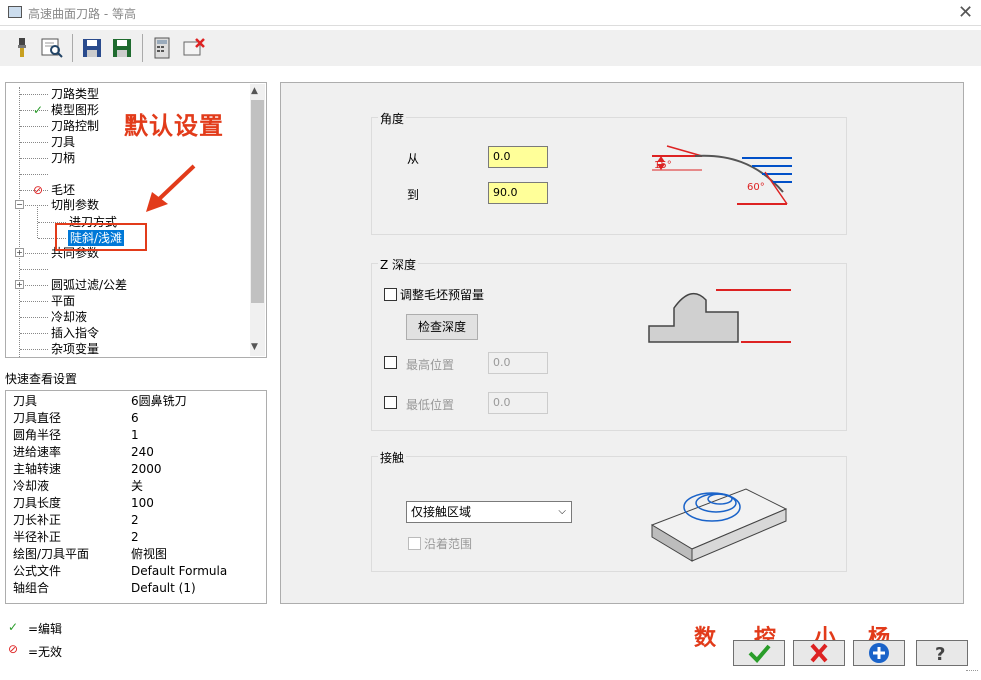 This screenshot has height=680, width=981. Describe the element at coordinates (75, 205) in the screenshot. I see `tree-item-cut-params: 切削参数` at that location.